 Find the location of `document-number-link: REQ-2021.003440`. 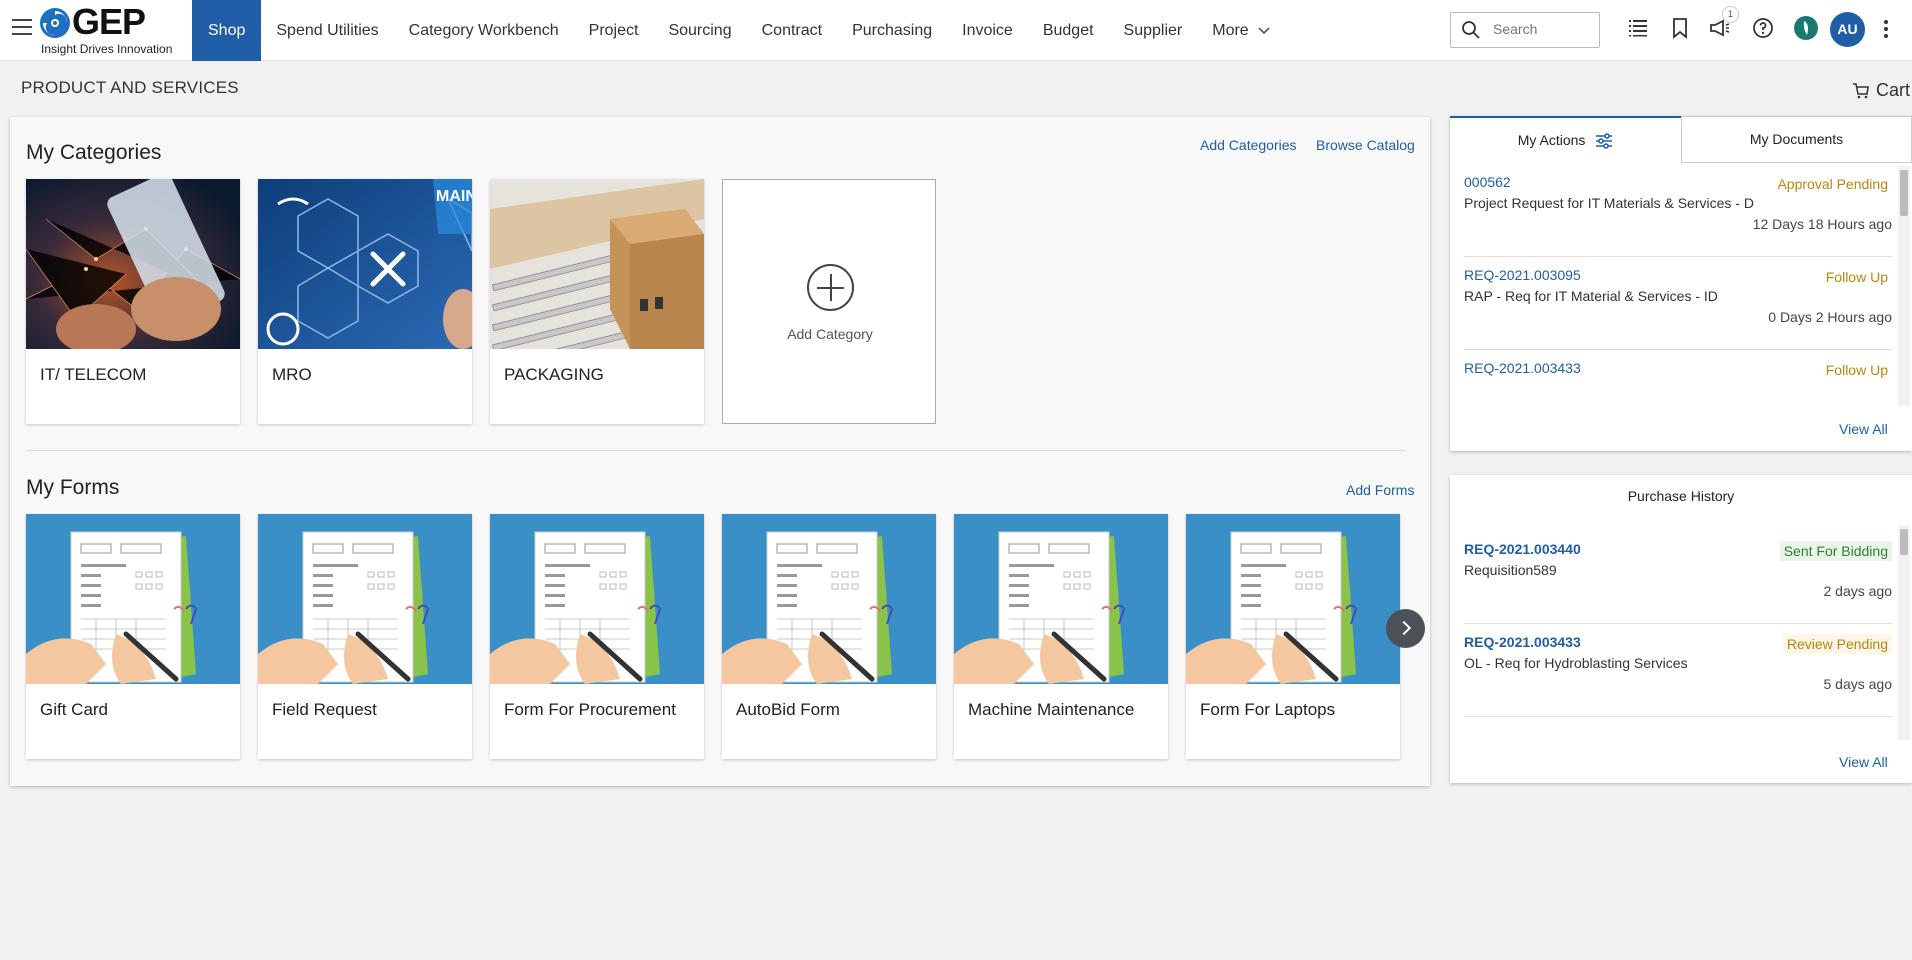

document-number-link: REQ-2021.003440 is located at coordinates (1522, 549).